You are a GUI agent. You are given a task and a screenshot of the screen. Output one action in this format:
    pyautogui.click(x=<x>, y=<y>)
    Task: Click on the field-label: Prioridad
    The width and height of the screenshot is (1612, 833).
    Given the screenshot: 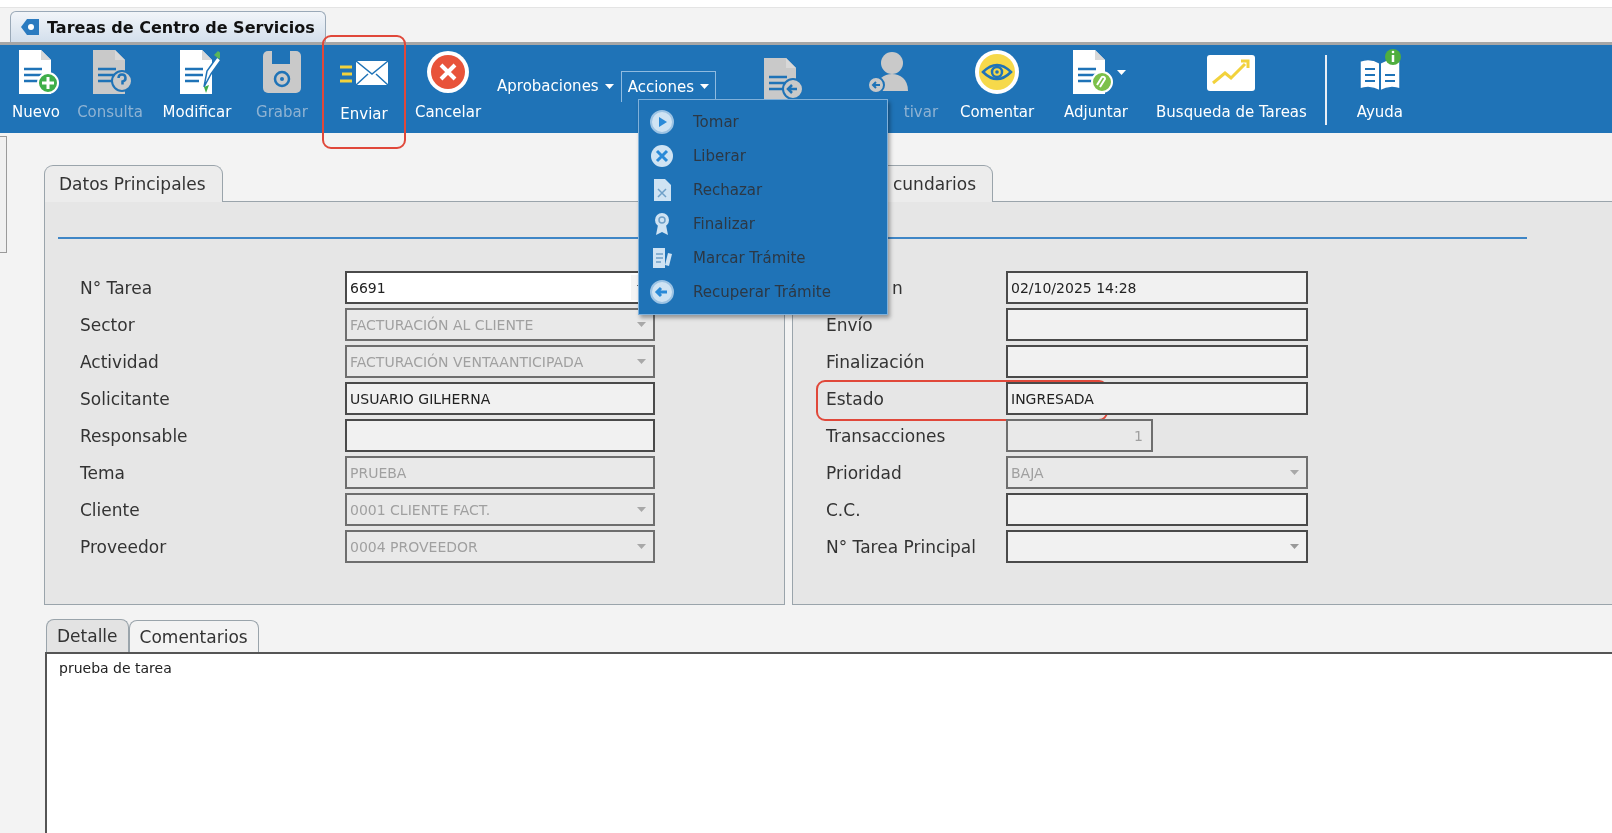 What is the action you would take?
    pyautogui.click(x=864, y=472)
    